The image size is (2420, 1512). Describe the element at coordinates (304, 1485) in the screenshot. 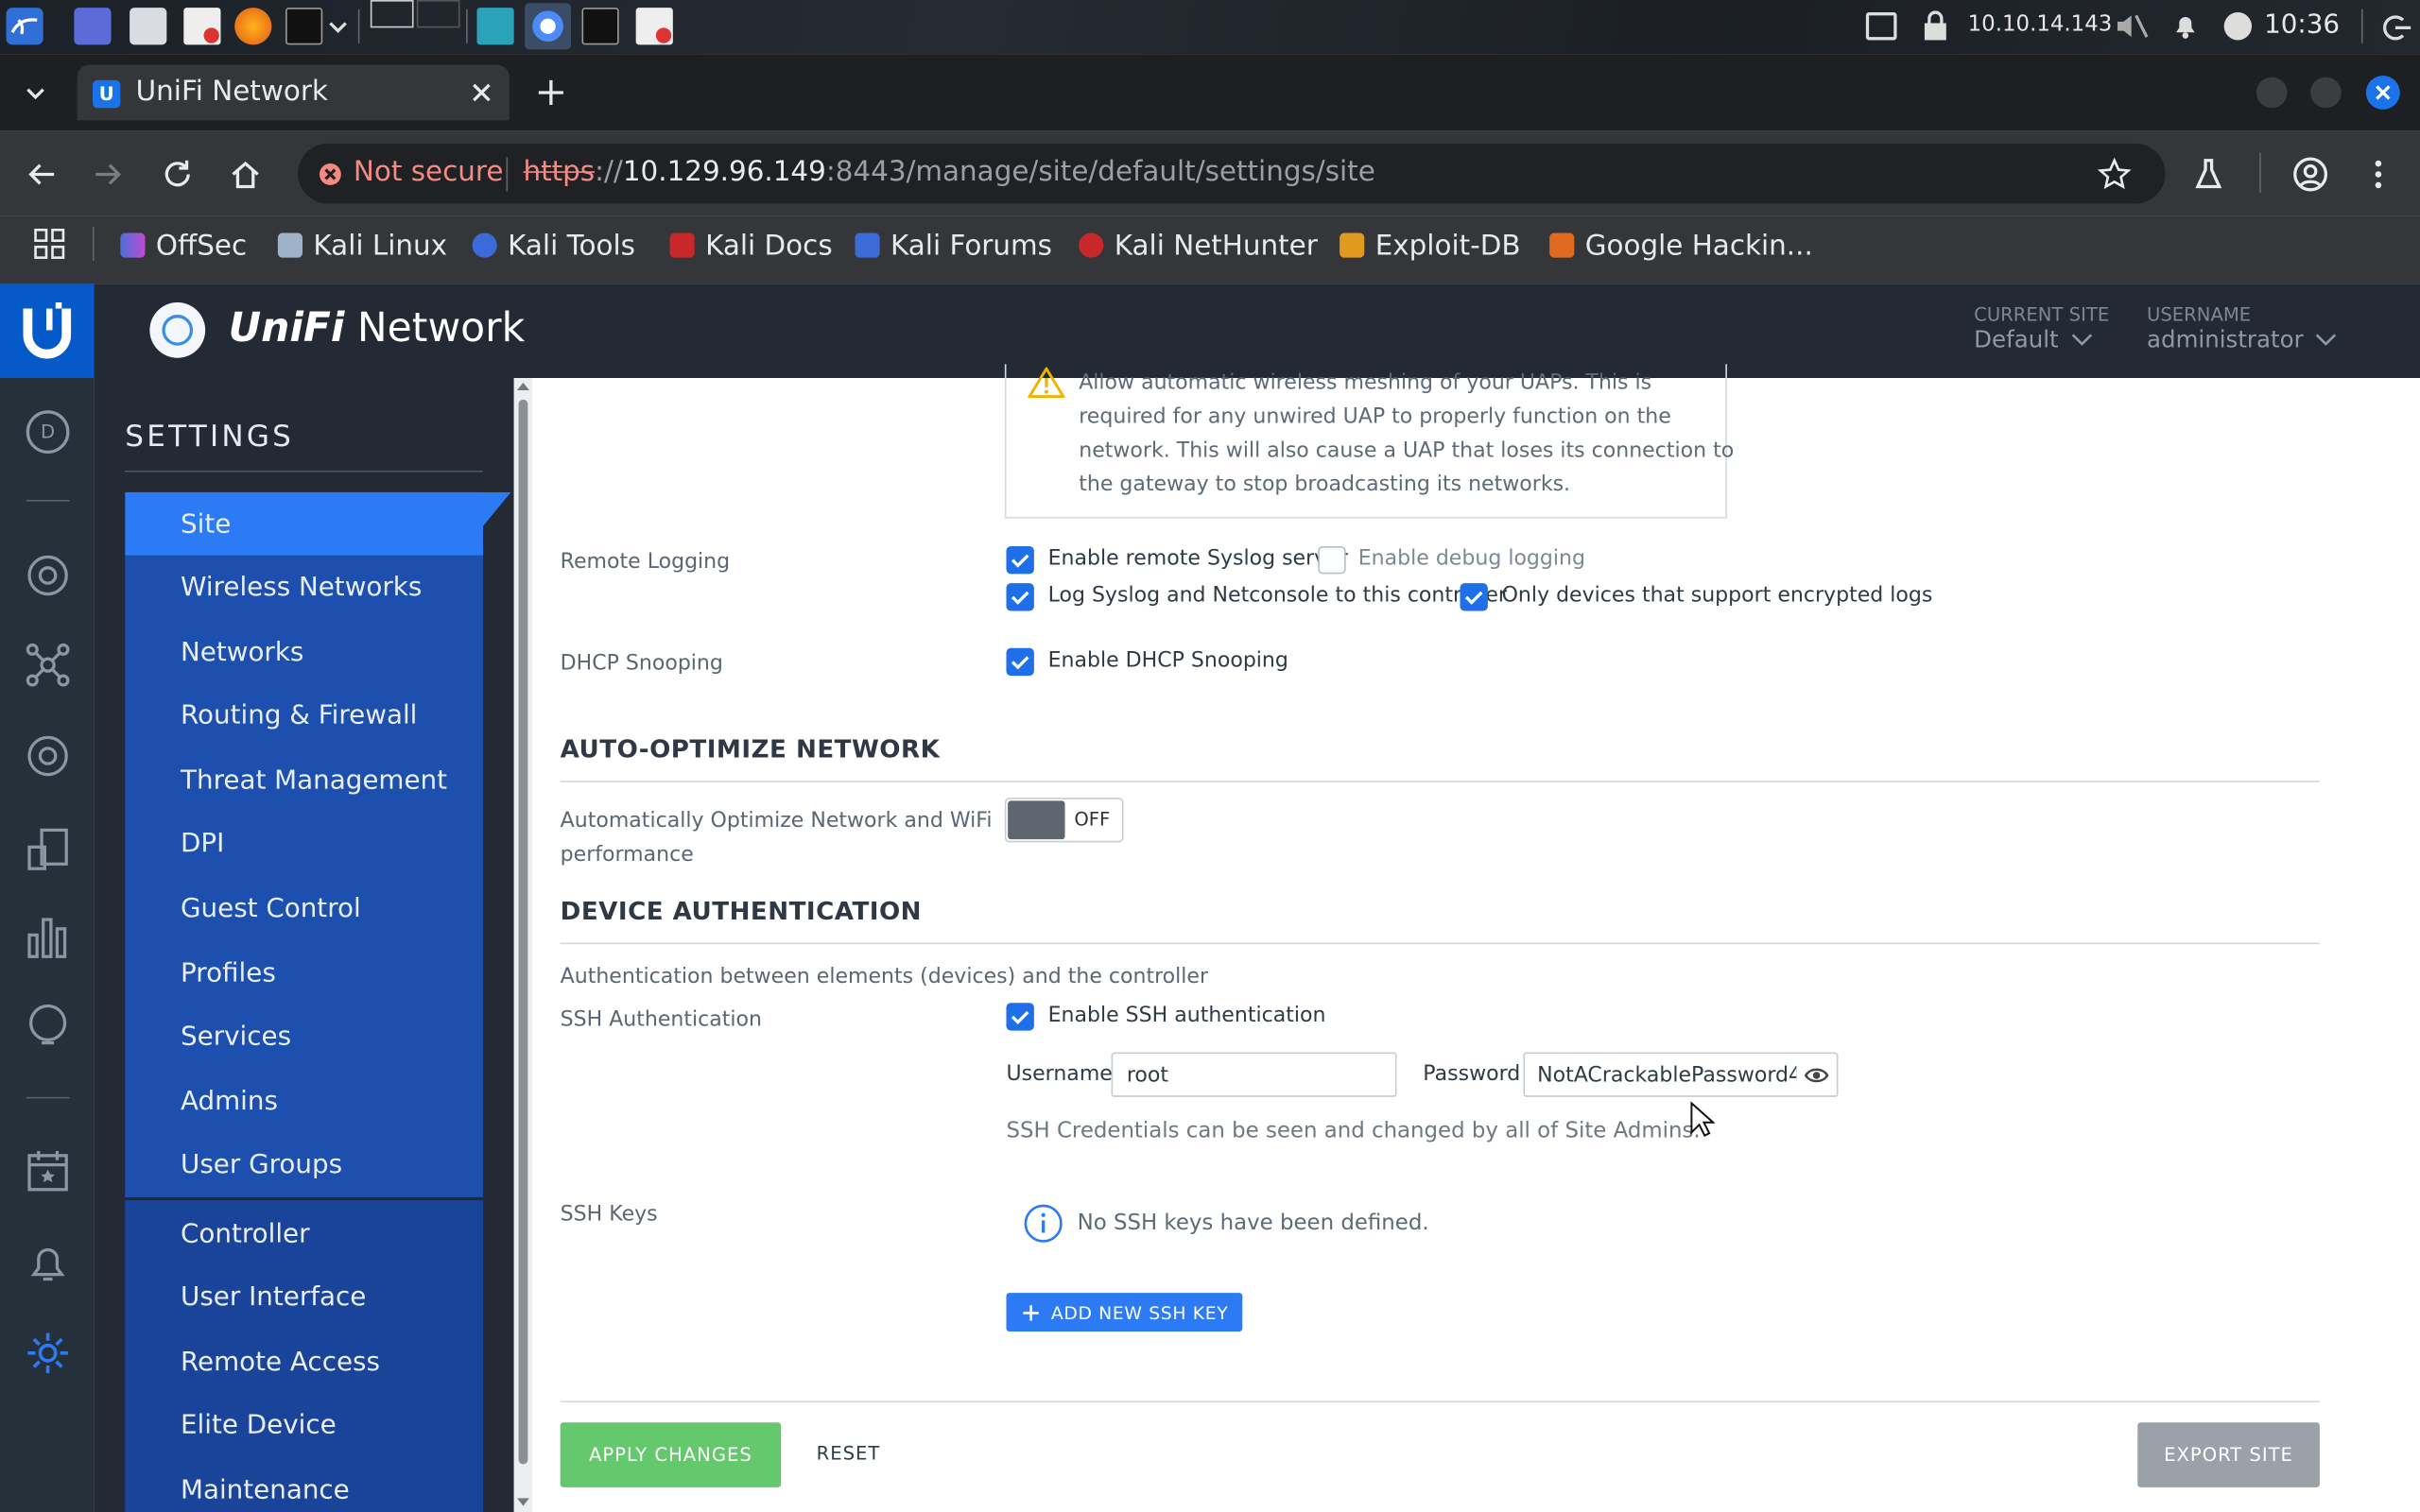

I see `nav-item-maintenance: Maintenance` at that location.